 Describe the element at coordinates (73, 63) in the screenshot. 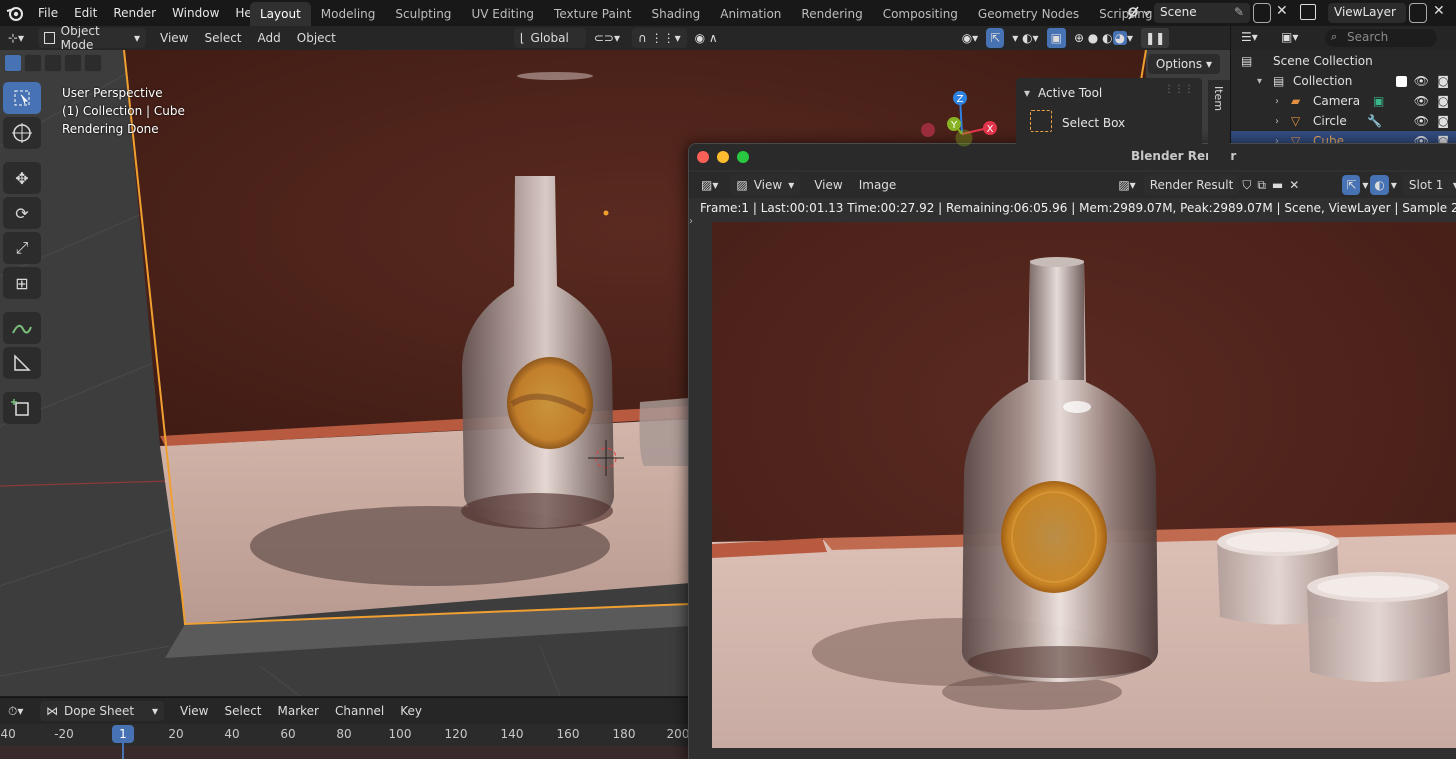

I see `select-invert-icon` at that location.